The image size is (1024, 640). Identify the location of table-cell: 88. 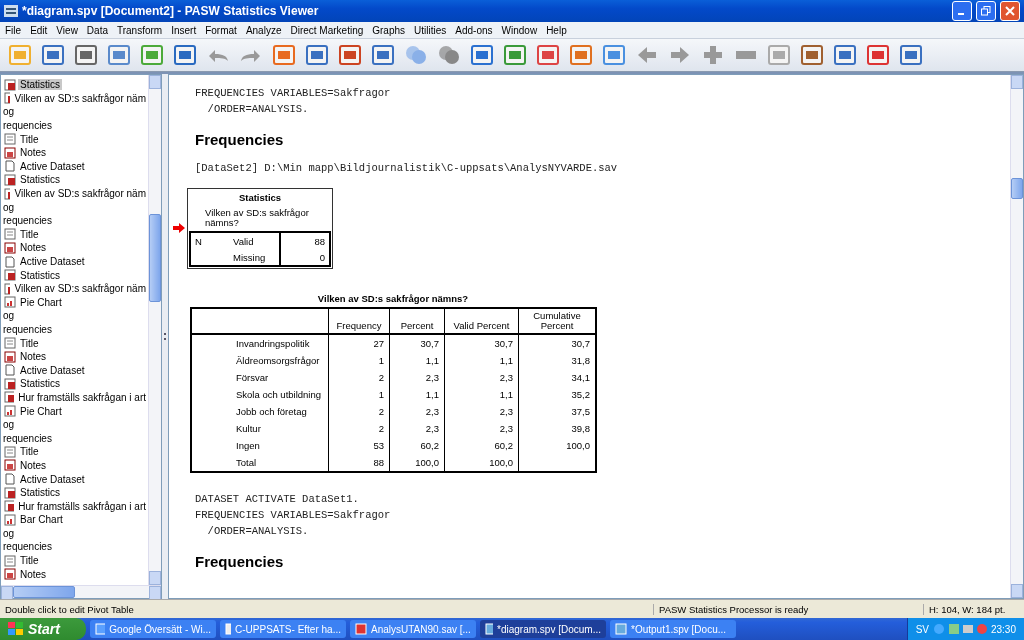
(359, 463).